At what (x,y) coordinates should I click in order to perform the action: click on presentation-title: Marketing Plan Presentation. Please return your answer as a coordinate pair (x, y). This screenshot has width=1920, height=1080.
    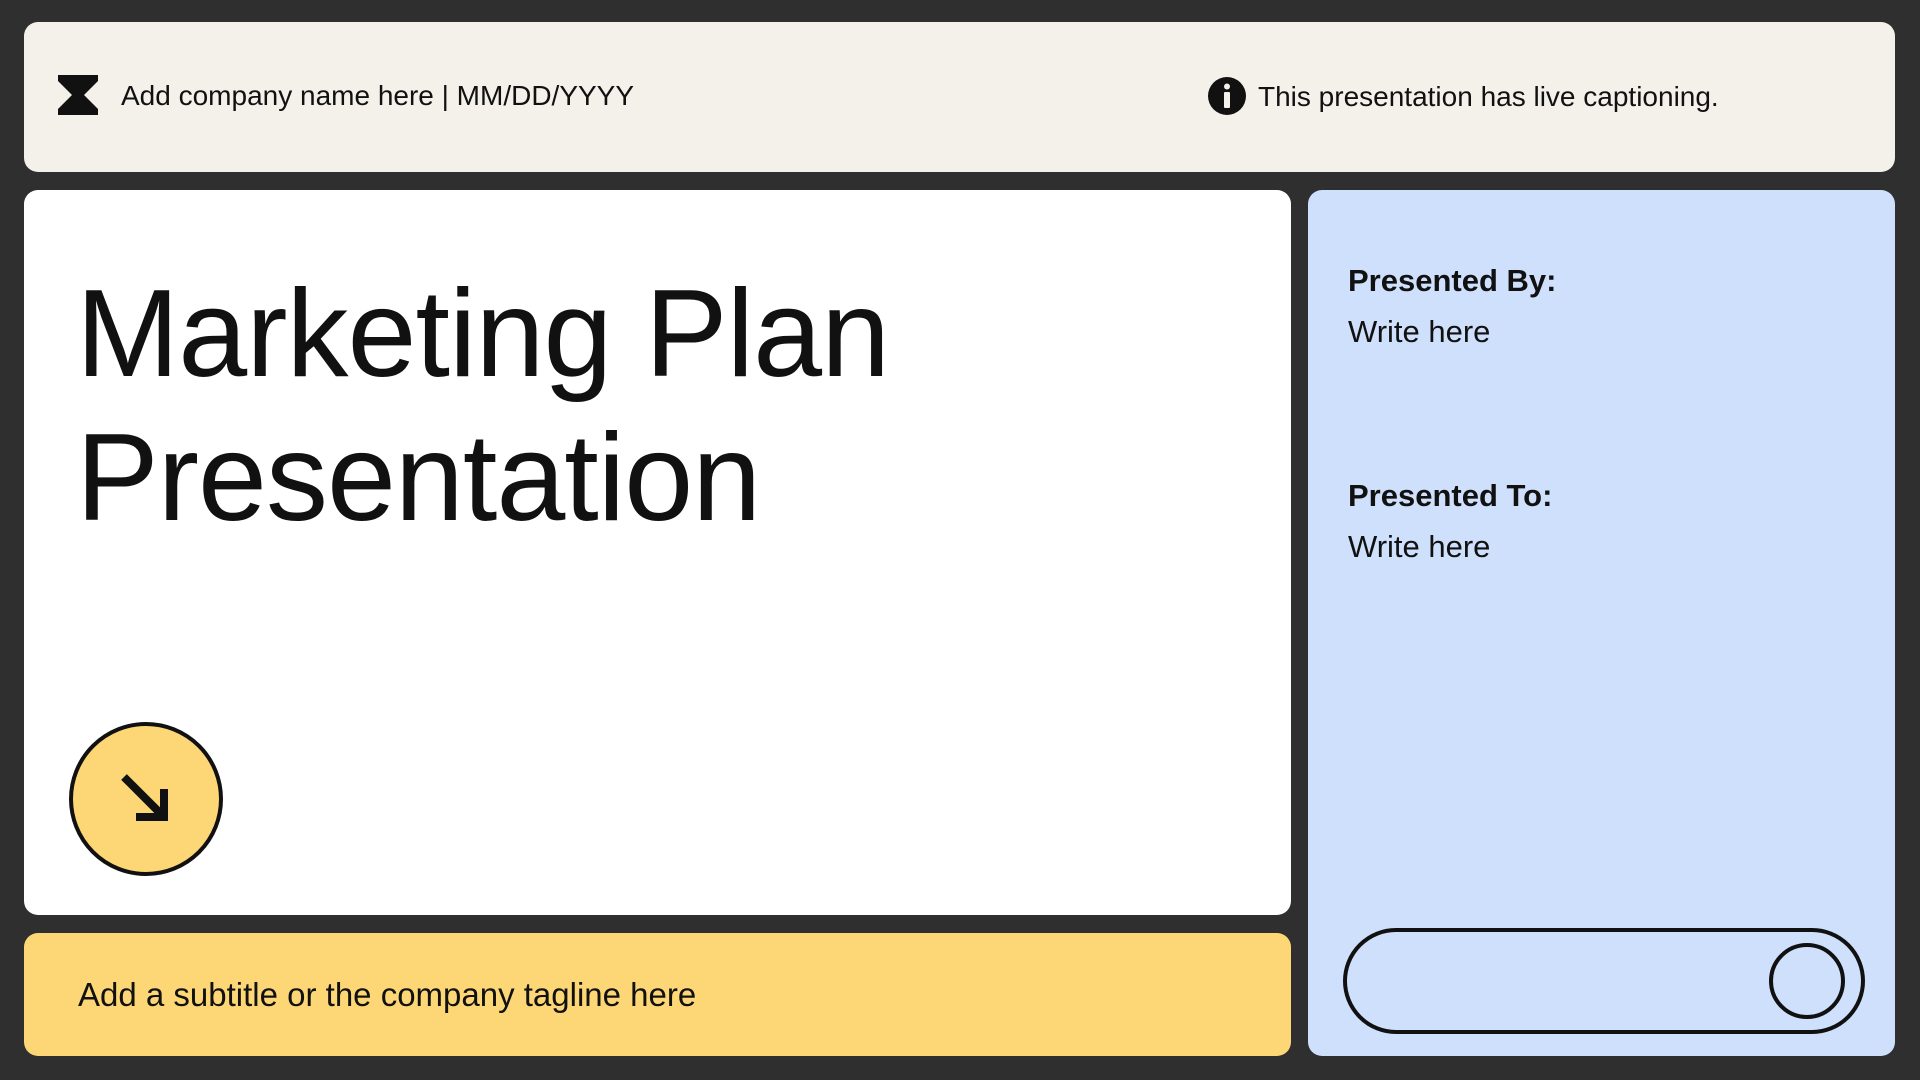
    Looking at the image, I should click on (483, 406).